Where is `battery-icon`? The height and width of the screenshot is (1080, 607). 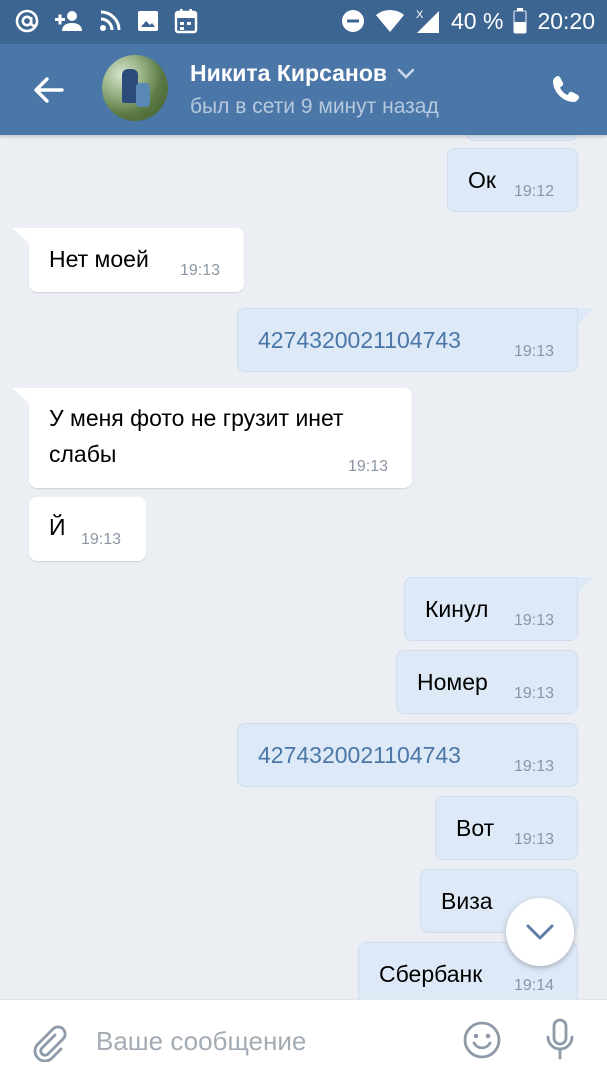
battery-icon is located at coordinates (520, 21).